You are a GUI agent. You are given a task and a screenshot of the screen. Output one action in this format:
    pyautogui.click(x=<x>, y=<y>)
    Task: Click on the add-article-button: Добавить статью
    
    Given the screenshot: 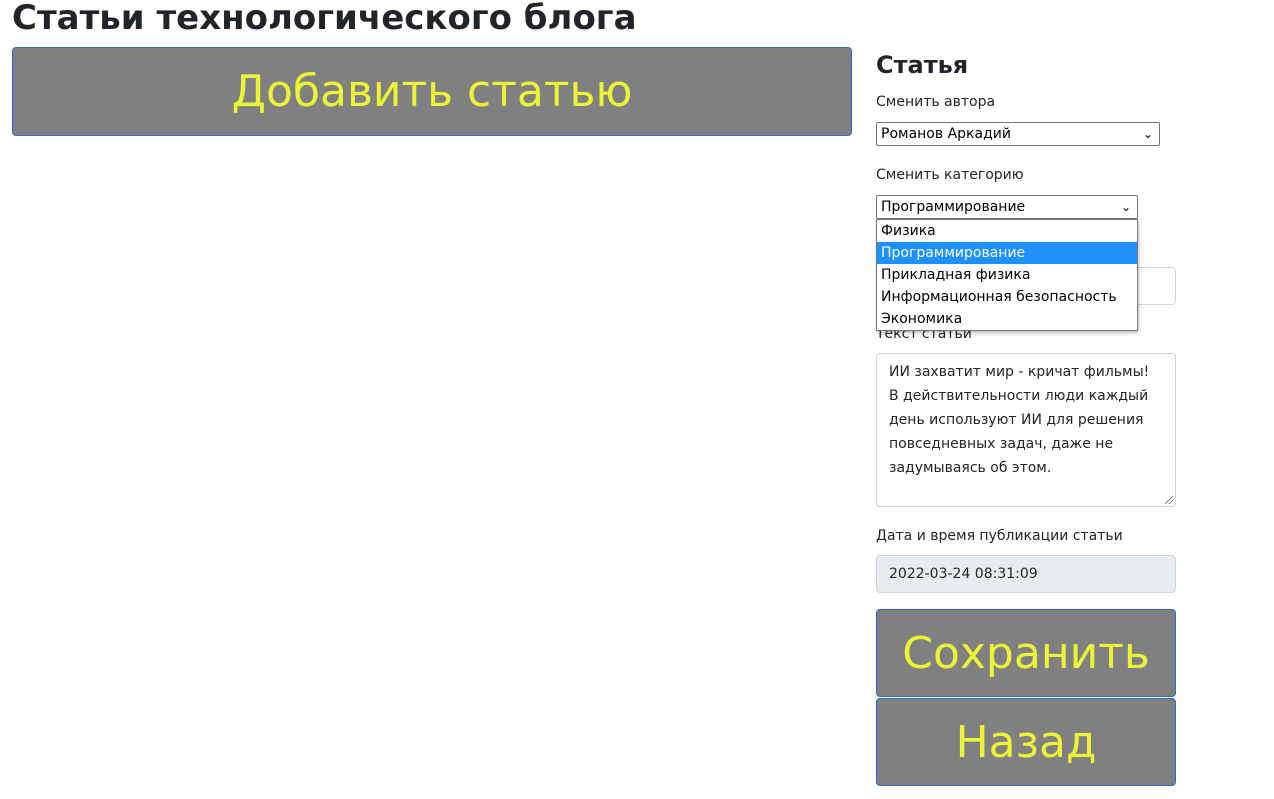 What is the action you would take?
    pyautogui.click(x=432, y=91)
    